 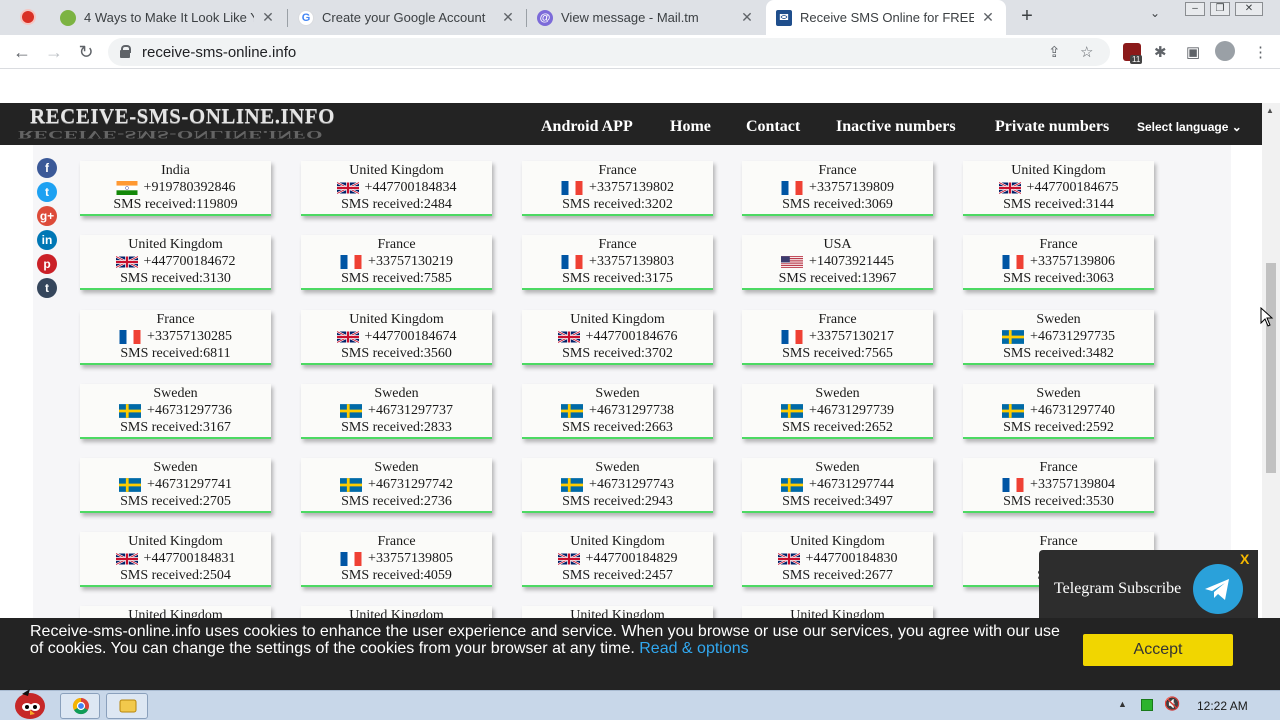 What do you see at coordinates (690, 127) in the screenshot?
I see `nav-home: Home` at bounding box center [690, 127].